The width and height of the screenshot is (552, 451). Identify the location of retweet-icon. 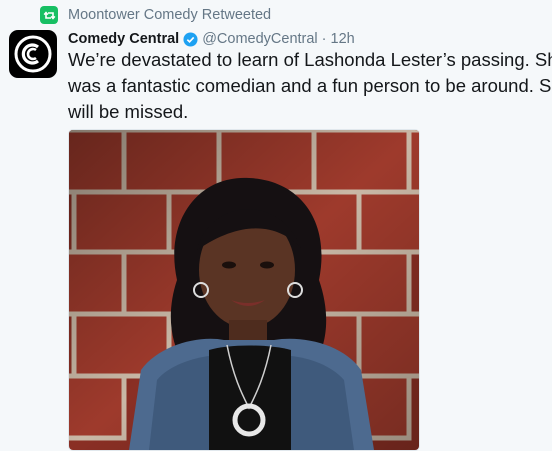
(49, 15).